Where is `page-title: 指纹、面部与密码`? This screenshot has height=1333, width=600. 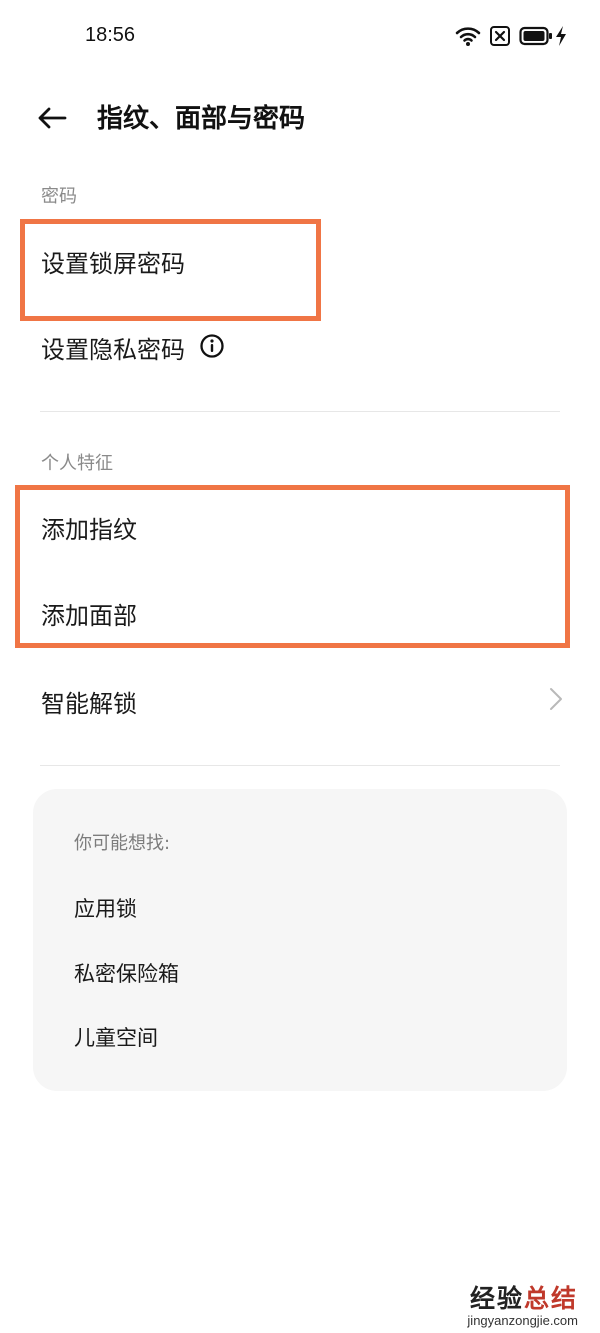 page-title: 指纹、面部与密码 is located at coordinates (201, 119).